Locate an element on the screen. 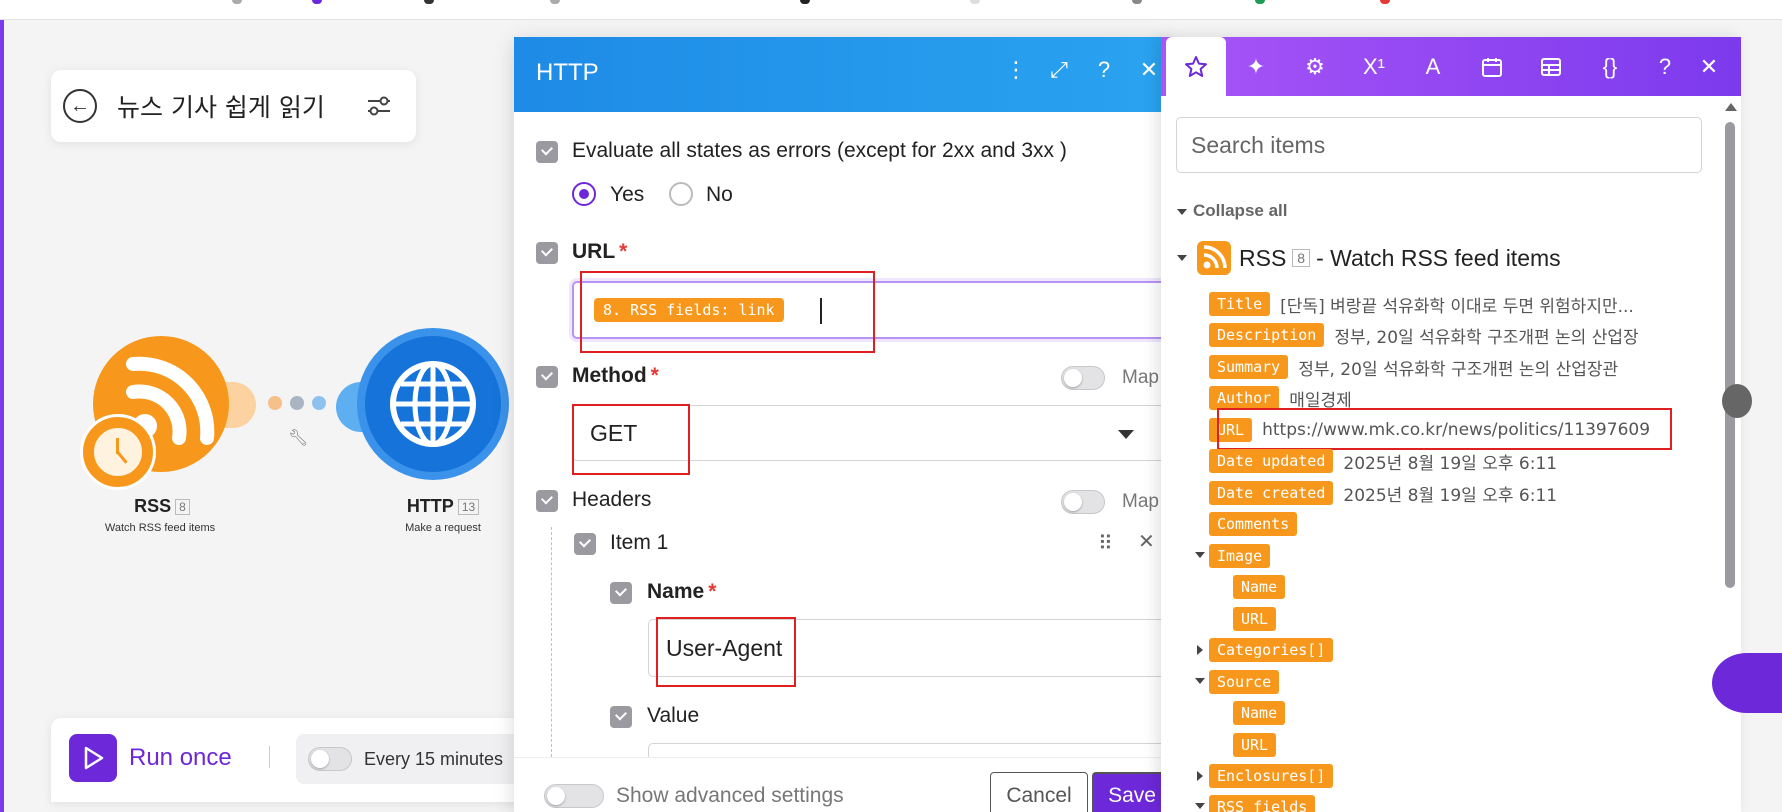 The width and height of the screenshot is (1782, 812). field-image-name: Name is located at coordinates (1259, 587).